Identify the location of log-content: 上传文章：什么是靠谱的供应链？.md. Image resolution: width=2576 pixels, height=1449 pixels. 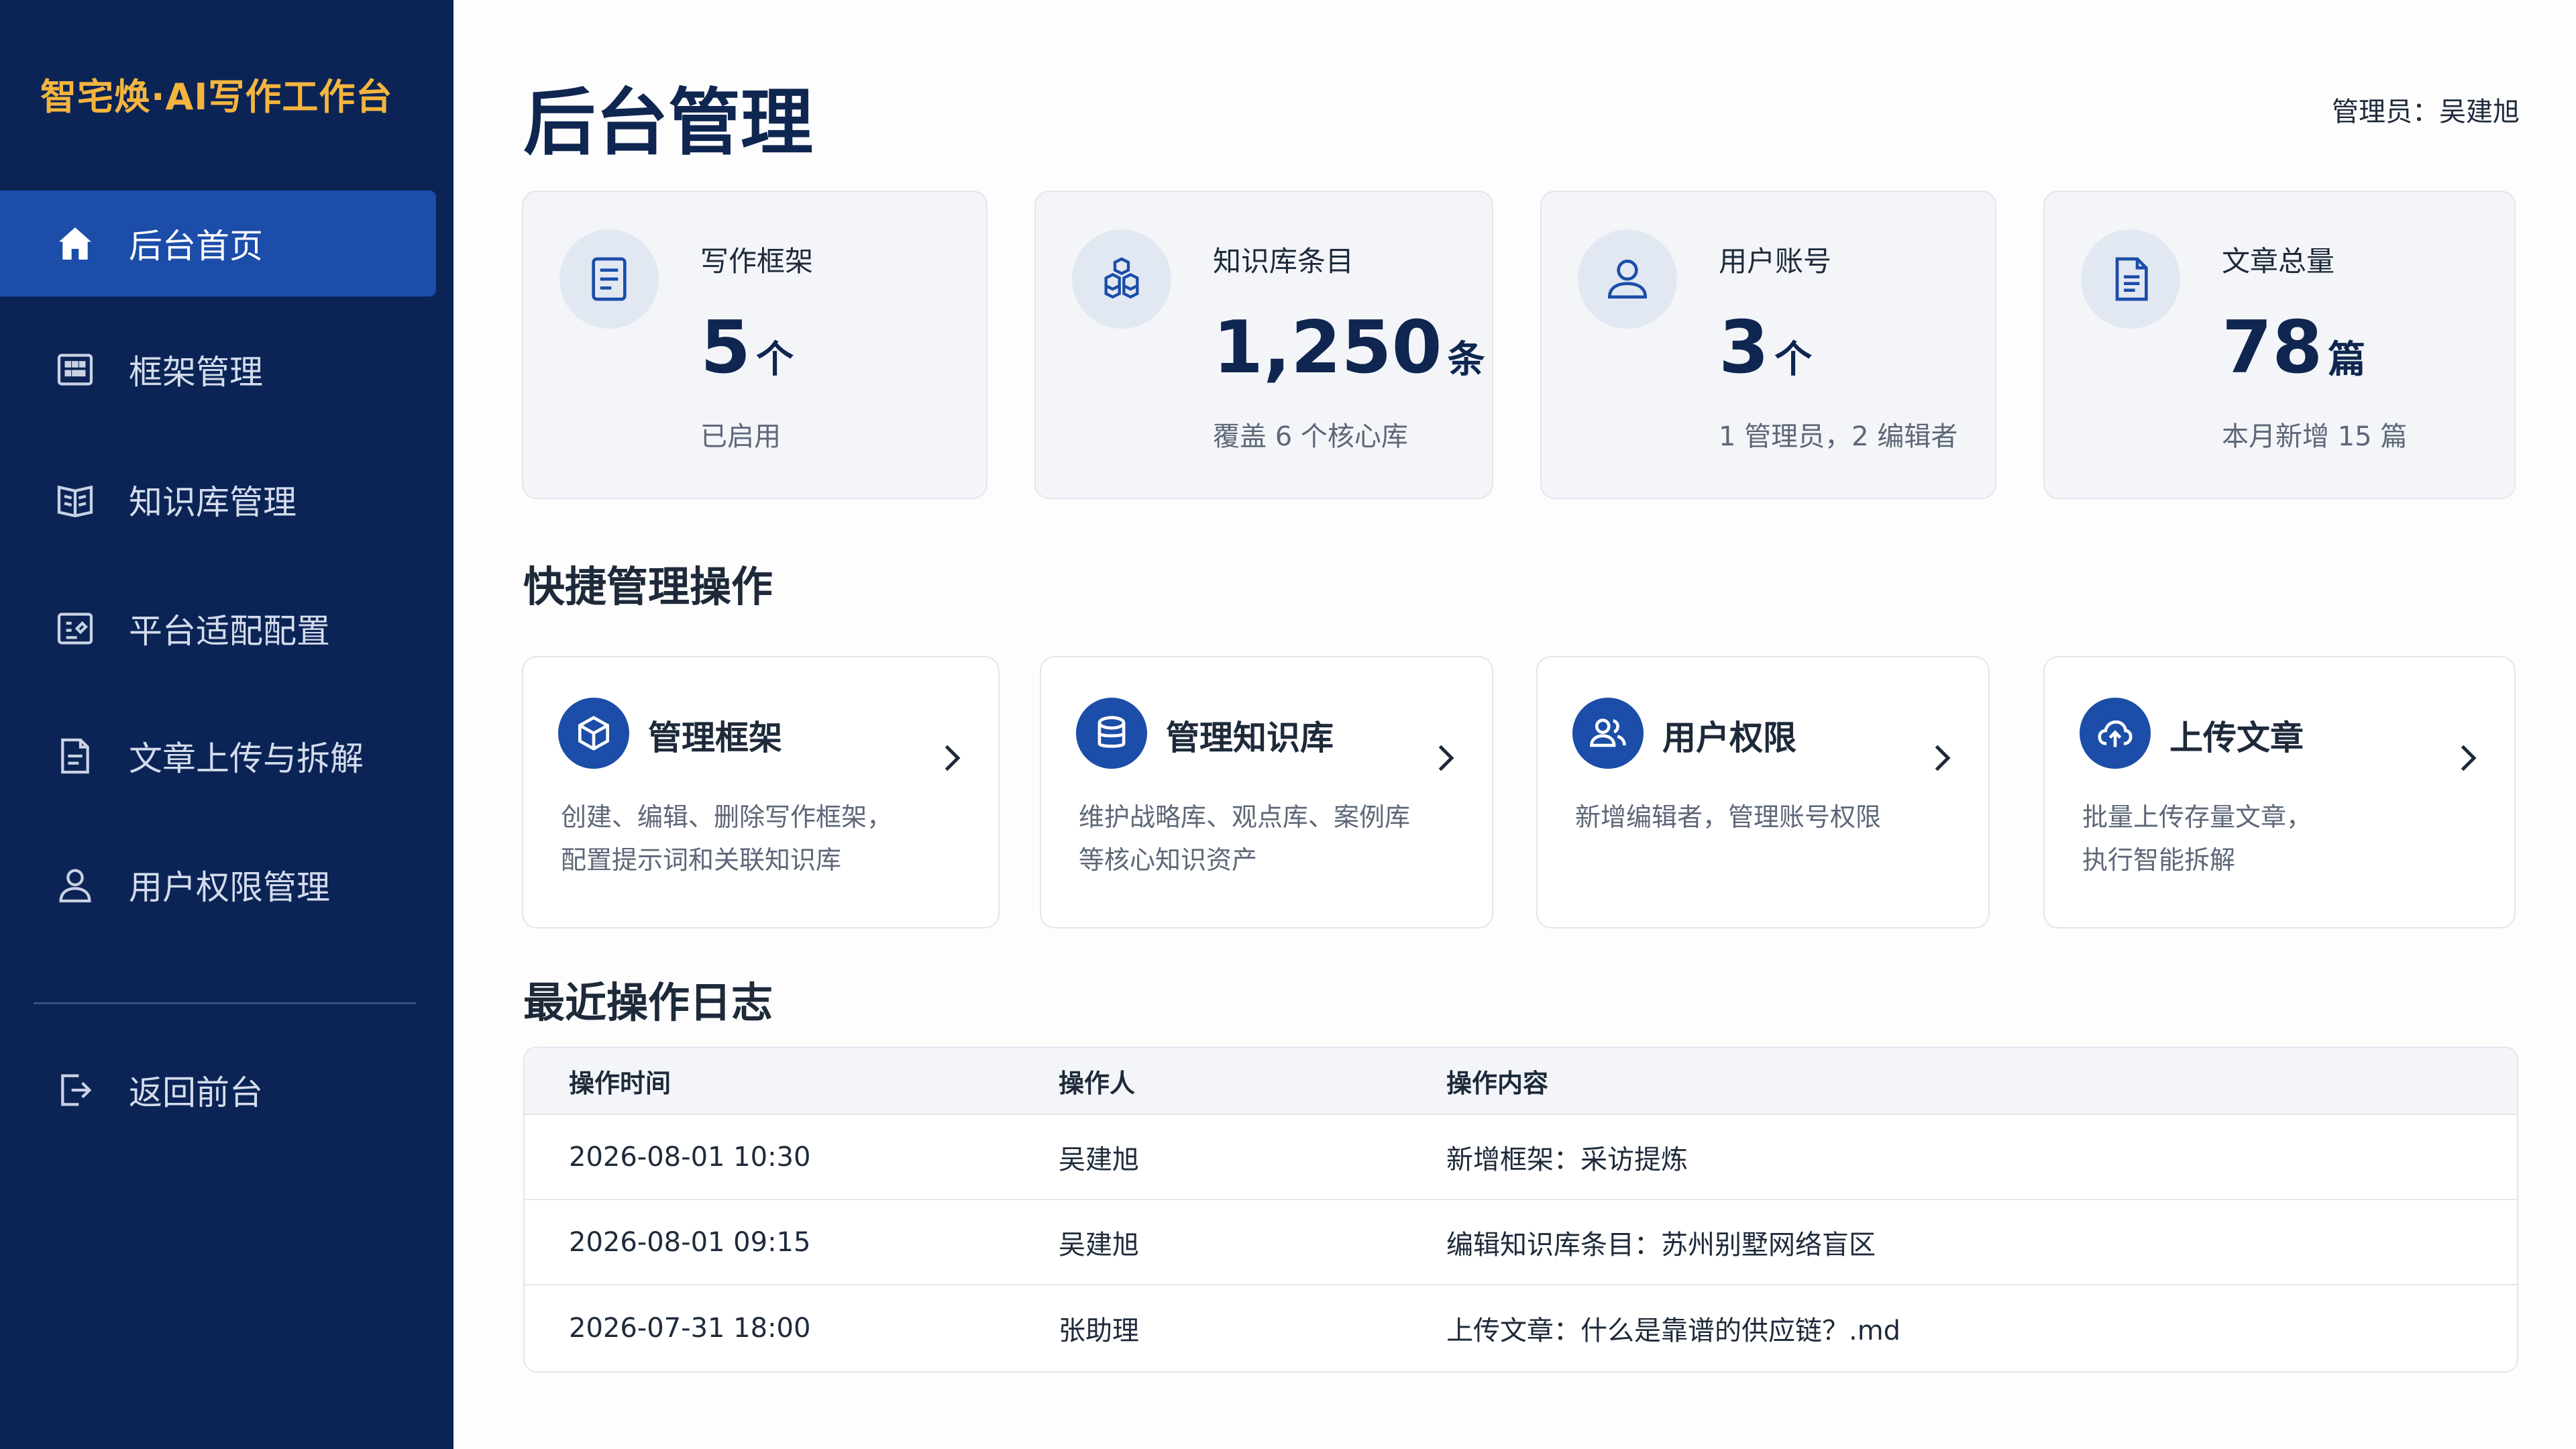
(1673, 1330).